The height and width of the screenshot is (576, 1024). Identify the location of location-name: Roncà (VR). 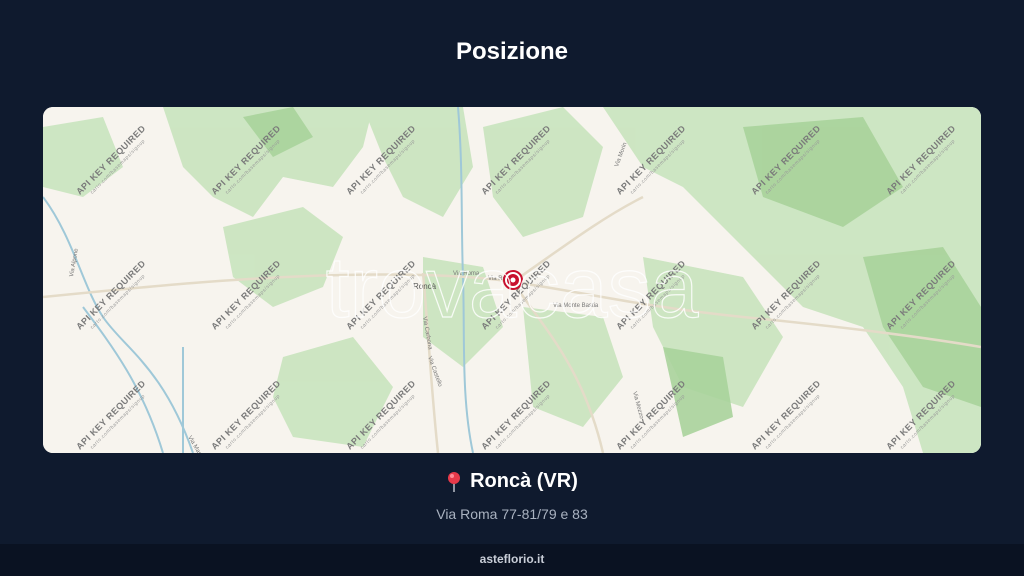
(524, 481).